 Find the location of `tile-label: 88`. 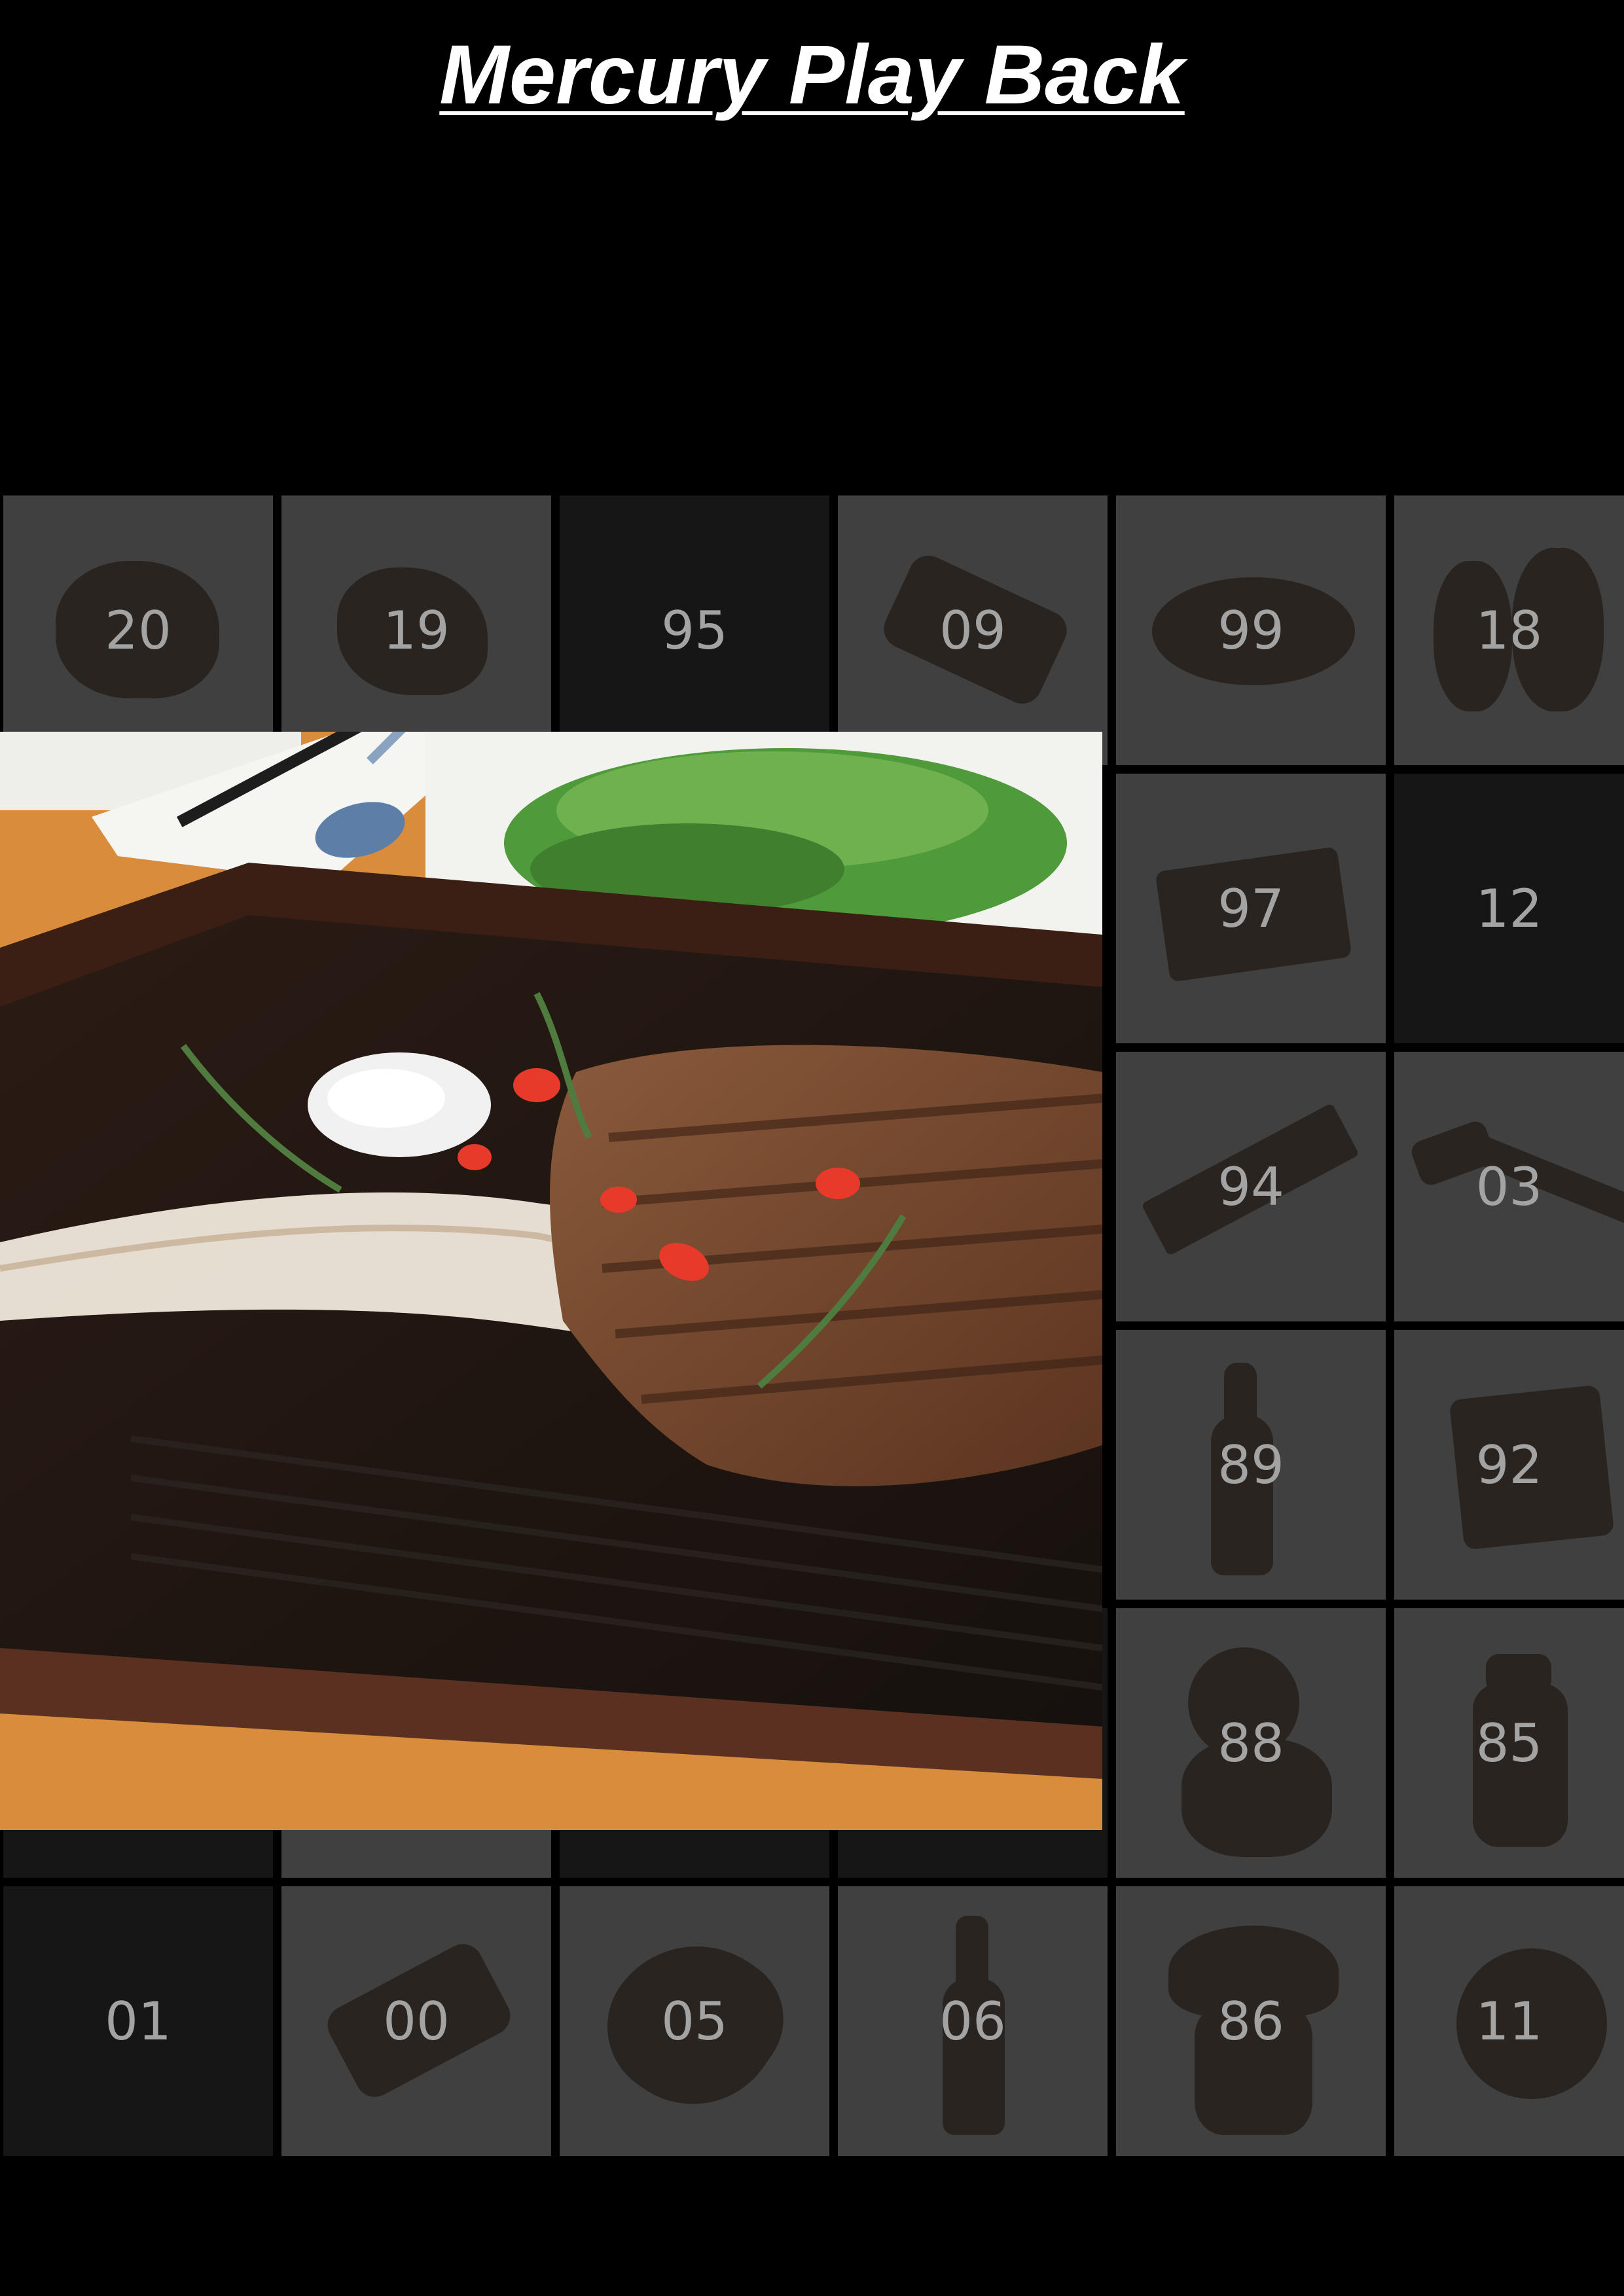

tile-label: 88 is located at coordinates (1251, 1743).